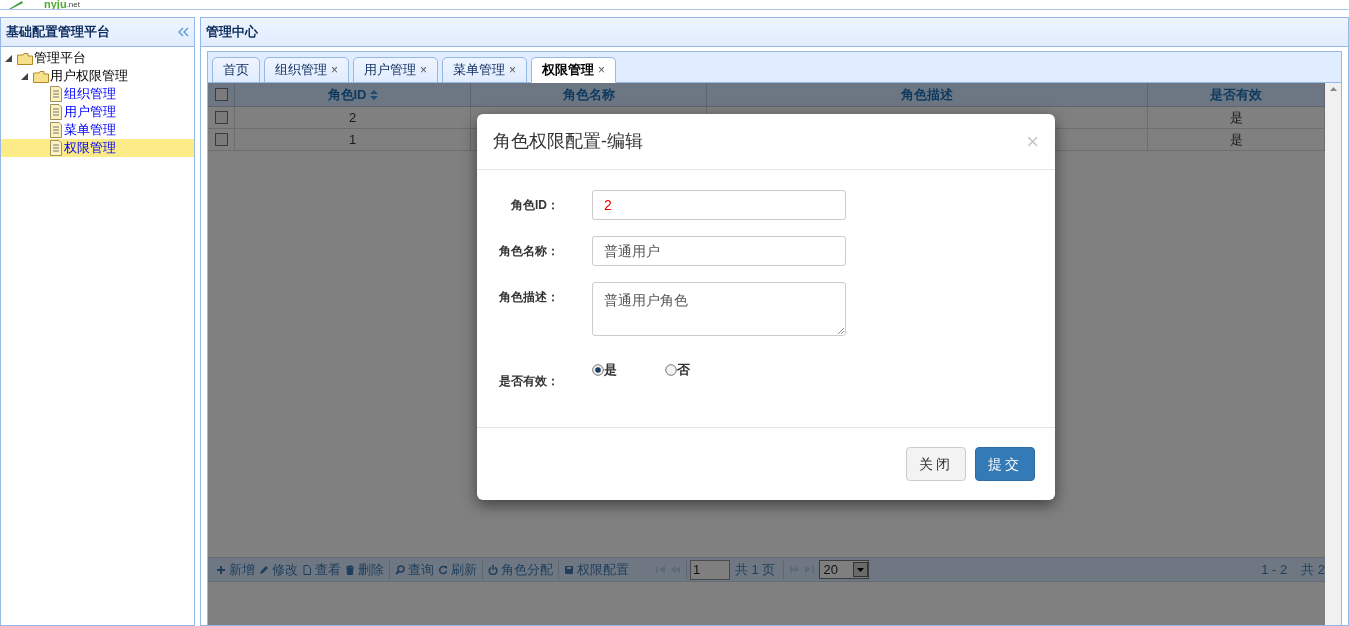 The image size is (1349, 626). I want to click on radio-option: 是, so click(604, 370).